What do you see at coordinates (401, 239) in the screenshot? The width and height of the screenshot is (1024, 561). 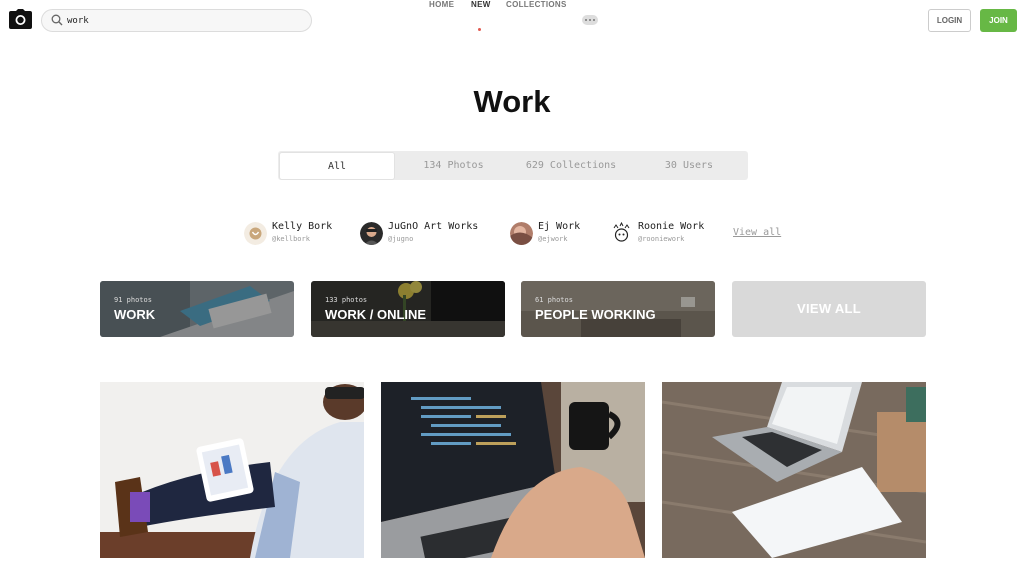 I see `user-handle: @jugno` at bounding box center [401, 239].